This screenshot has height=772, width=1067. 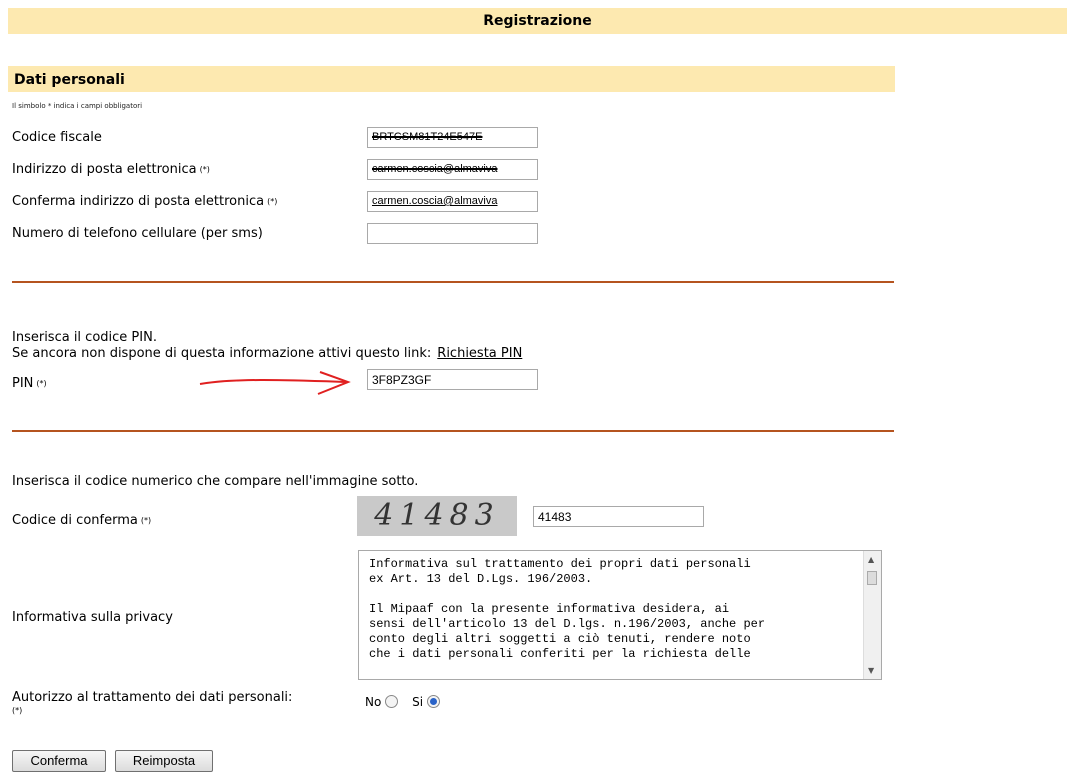 What do you see at coordinates (75, 520) in the screenshot?
I see `captcha-label-text: Codice di conferma` at bounding box center [75, 520].